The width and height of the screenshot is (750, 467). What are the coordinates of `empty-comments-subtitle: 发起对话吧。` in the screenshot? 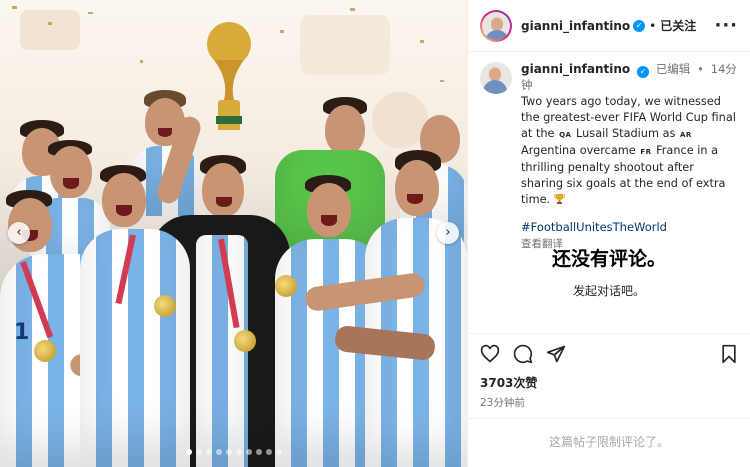 It's located at (608, 291).